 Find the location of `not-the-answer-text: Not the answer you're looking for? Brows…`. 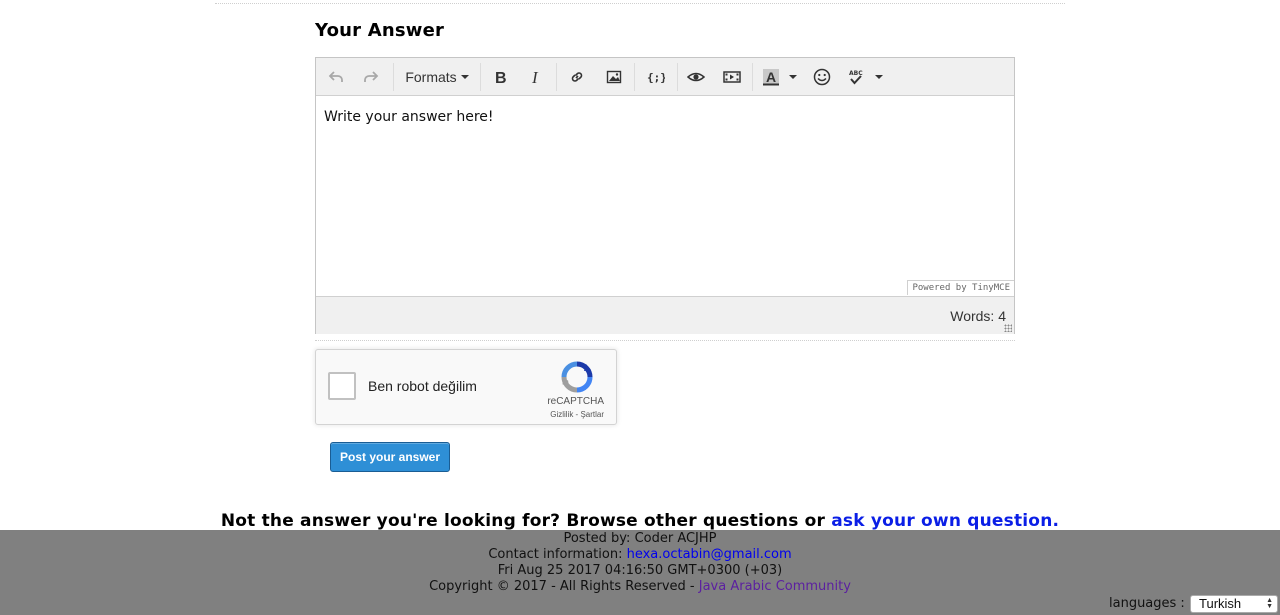

not-the-answer-text: Not the answer you're looking for? Brows… is located at coordinates (523, 521).